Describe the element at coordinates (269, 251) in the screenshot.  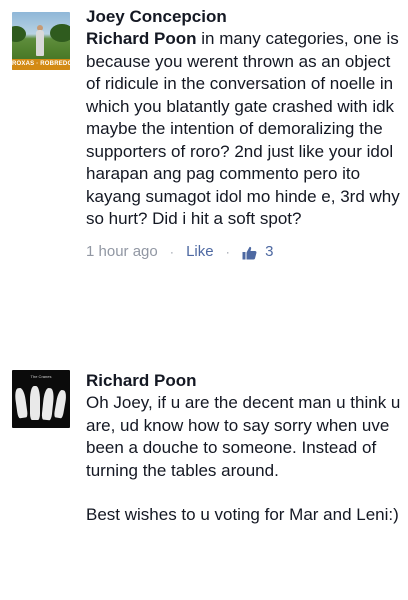
I see `like-count: 3` at that location.